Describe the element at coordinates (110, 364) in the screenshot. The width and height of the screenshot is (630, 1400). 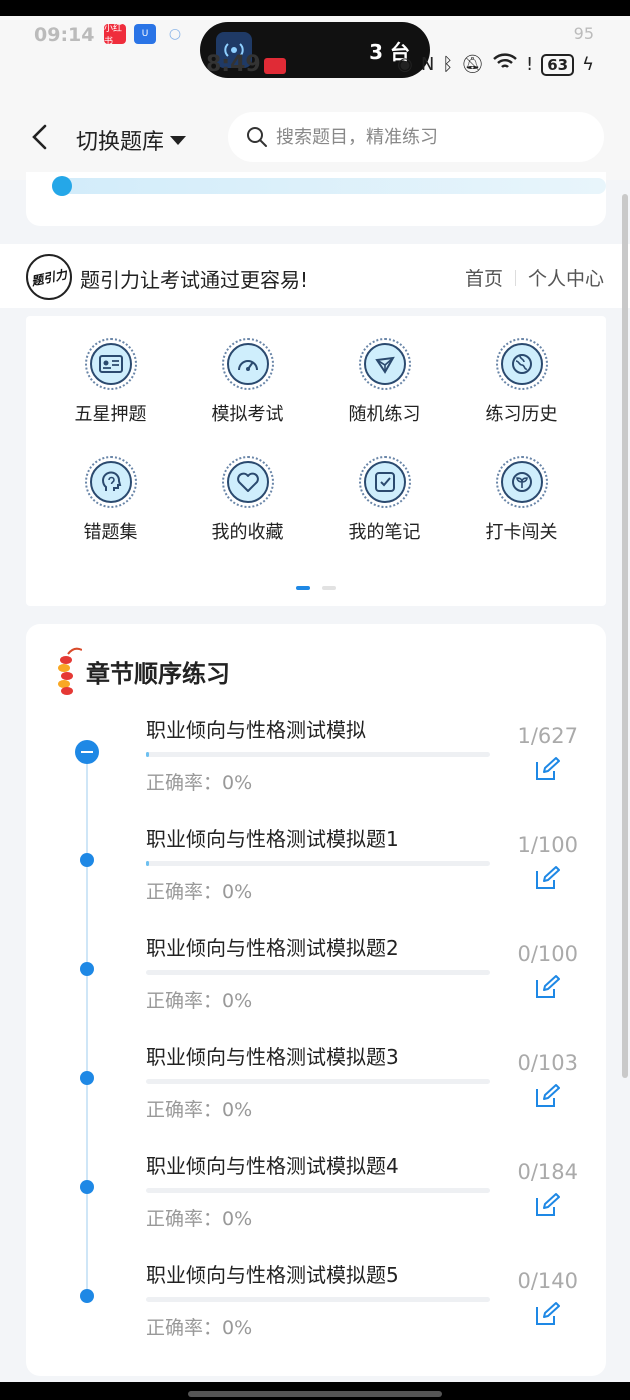
I see `id-card-icon` at that location.